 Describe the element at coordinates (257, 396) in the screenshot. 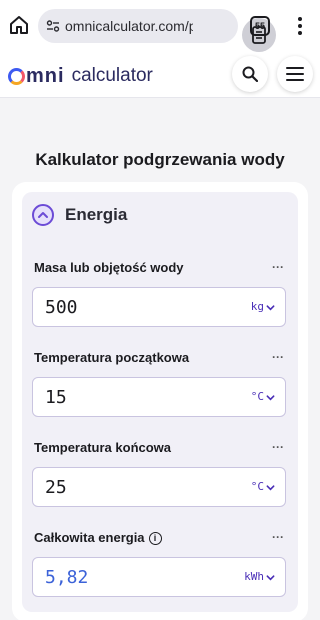

I see `initial-temp-unit: °C` at that location.